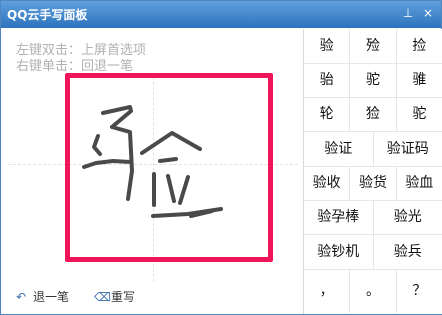 The height and width of the screenshot is (315, 442). What do you see at coordinates (339, 149) in the screenshot?
I see `candidate-item: 验证` at bounding box center [339, 149].